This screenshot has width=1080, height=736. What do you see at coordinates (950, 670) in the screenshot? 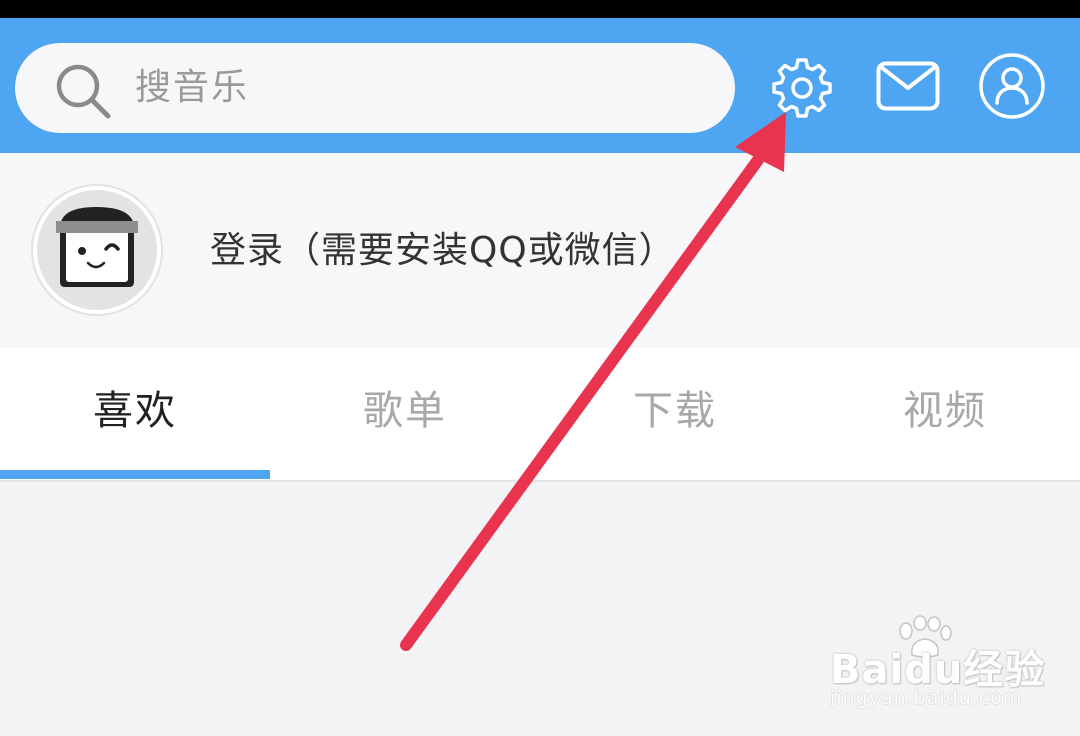
I see `watermark: Baidu经验 jingyan.baidu.com` at bounding box center [950, 670].